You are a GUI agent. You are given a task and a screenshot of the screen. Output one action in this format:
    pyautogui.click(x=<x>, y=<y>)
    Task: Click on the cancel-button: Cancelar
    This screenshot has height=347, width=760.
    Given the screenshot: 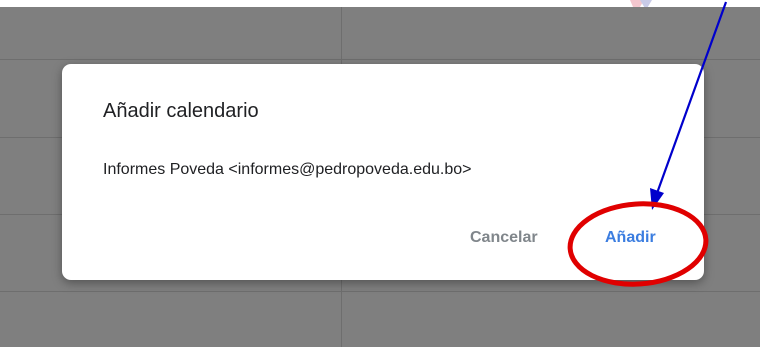 What is the action you would take?
    pyautogui.click(x=504, y=238)
    